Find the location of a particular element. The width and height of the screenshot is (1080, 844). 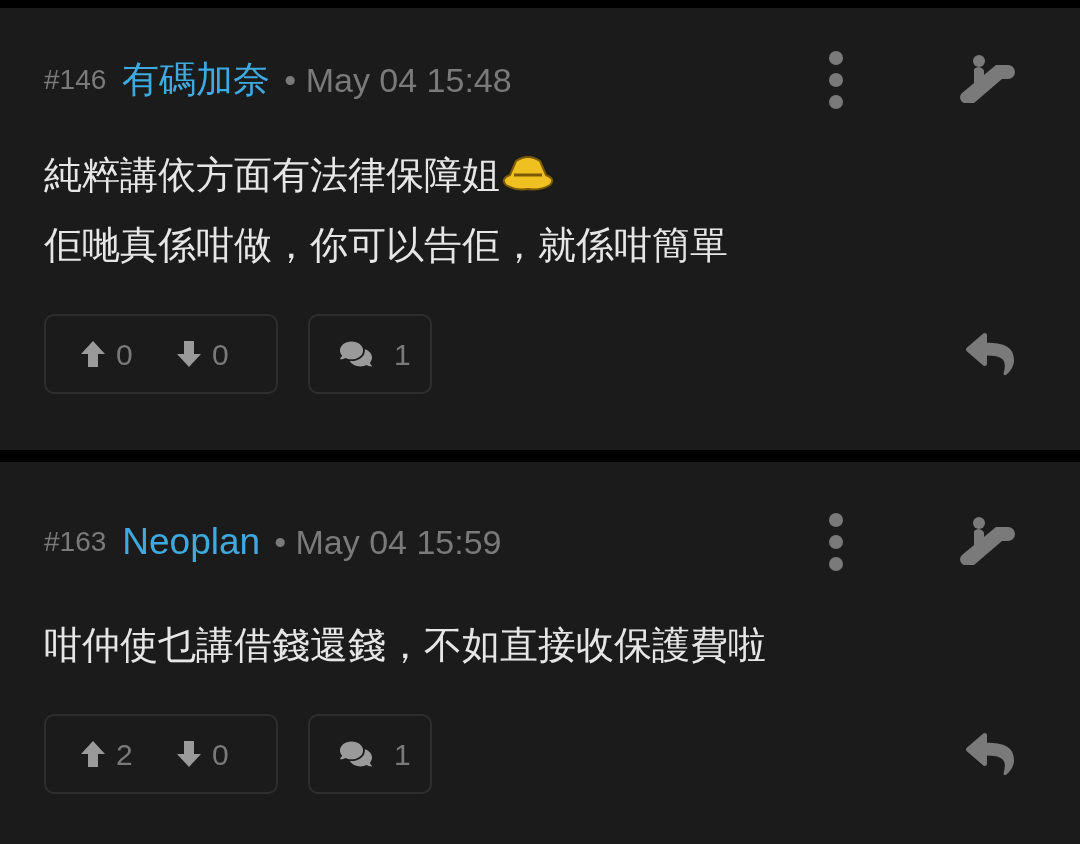

upvote-count: 0 is located at coordinates (141, 354).